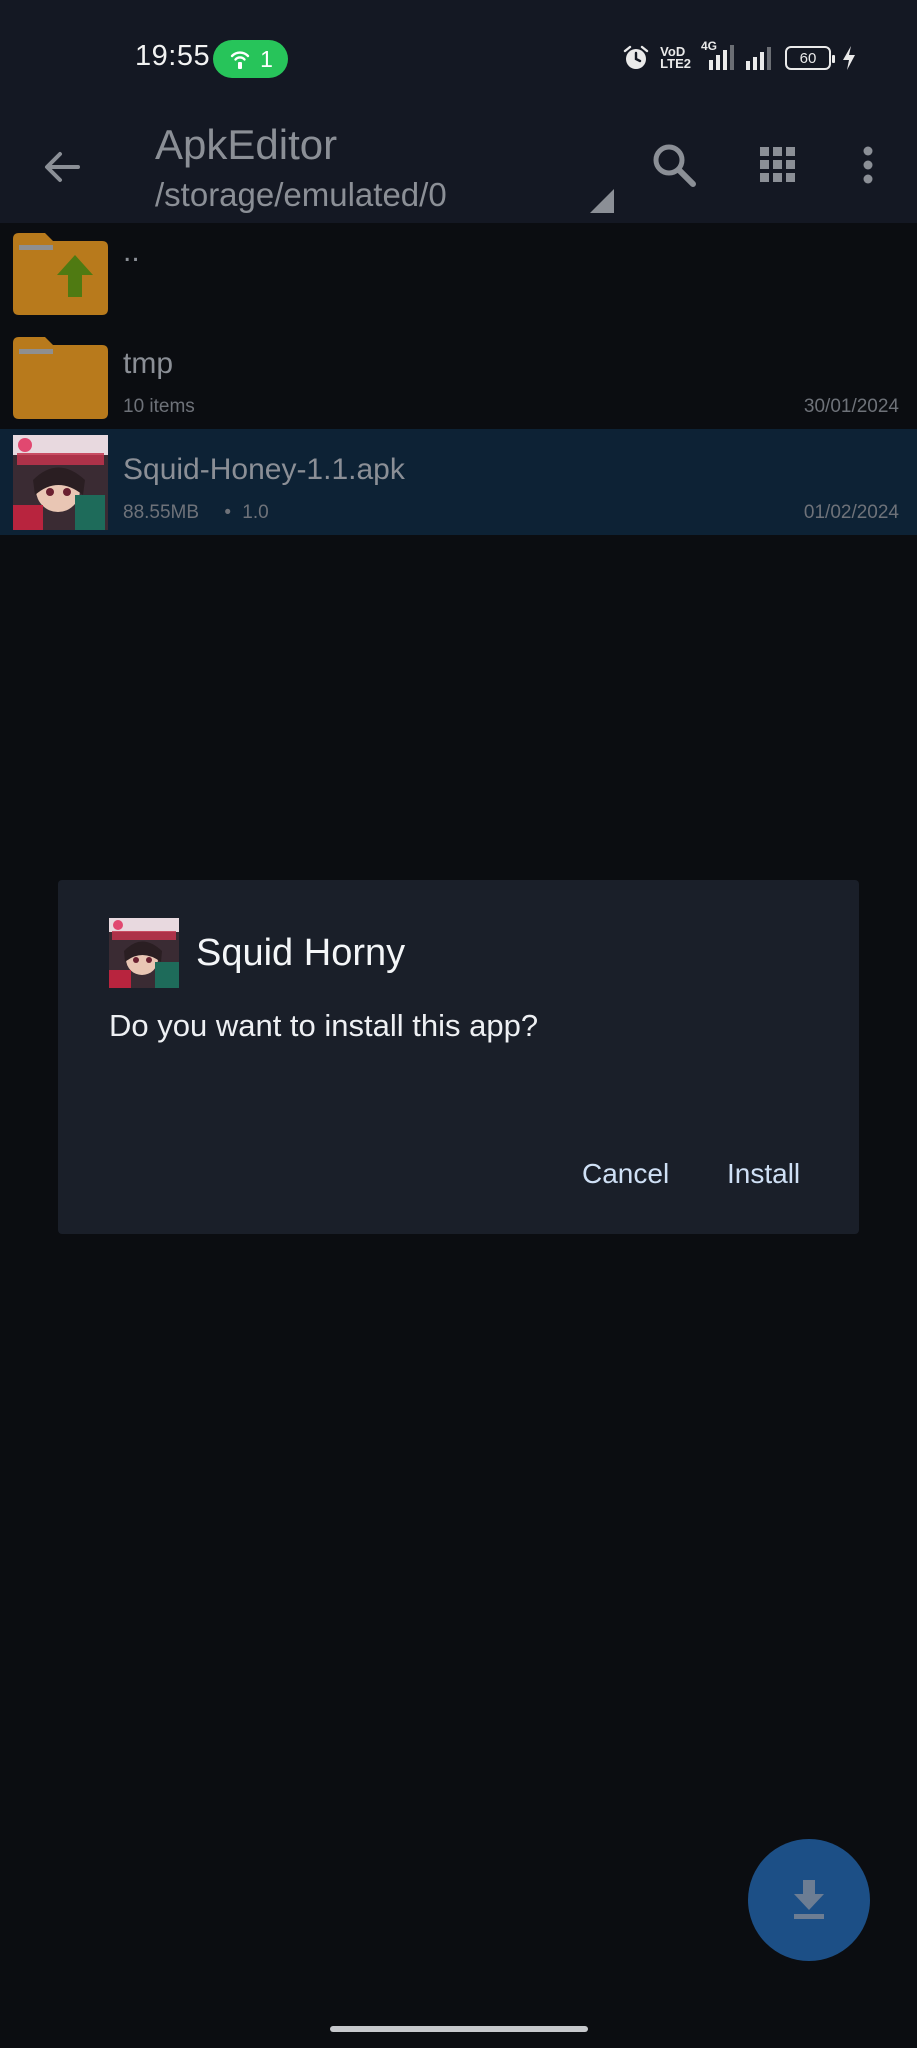 The width and height of the screenshot is (917, 2048). I want to click on signal-icon, so click(721, 57).